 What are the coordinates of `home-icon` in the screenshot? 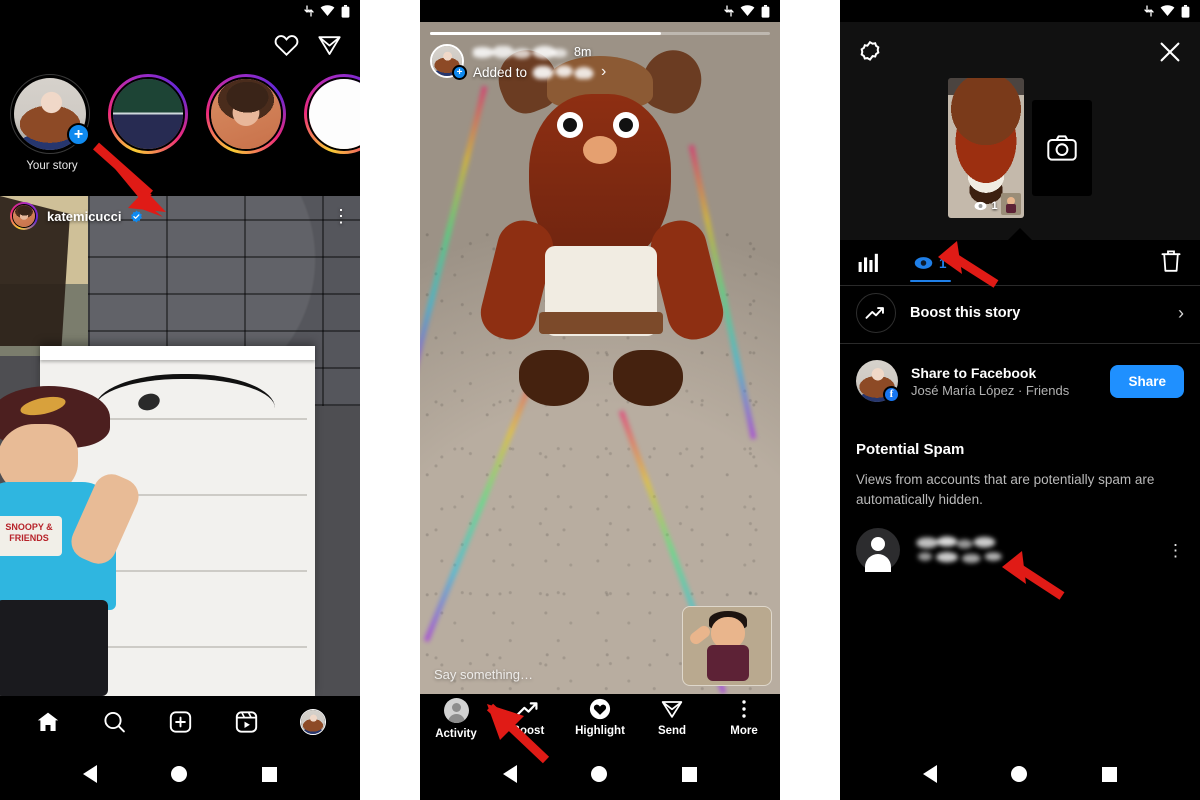 It's located at (48, 722).